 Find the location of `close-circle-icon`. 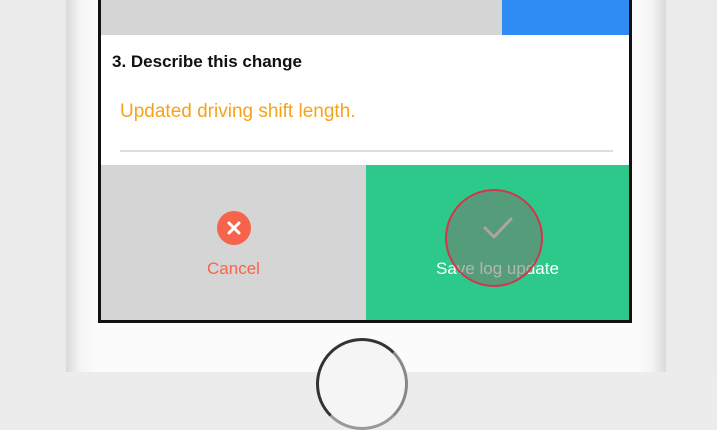

close-circle-icon is located at coordinates (234, 228).